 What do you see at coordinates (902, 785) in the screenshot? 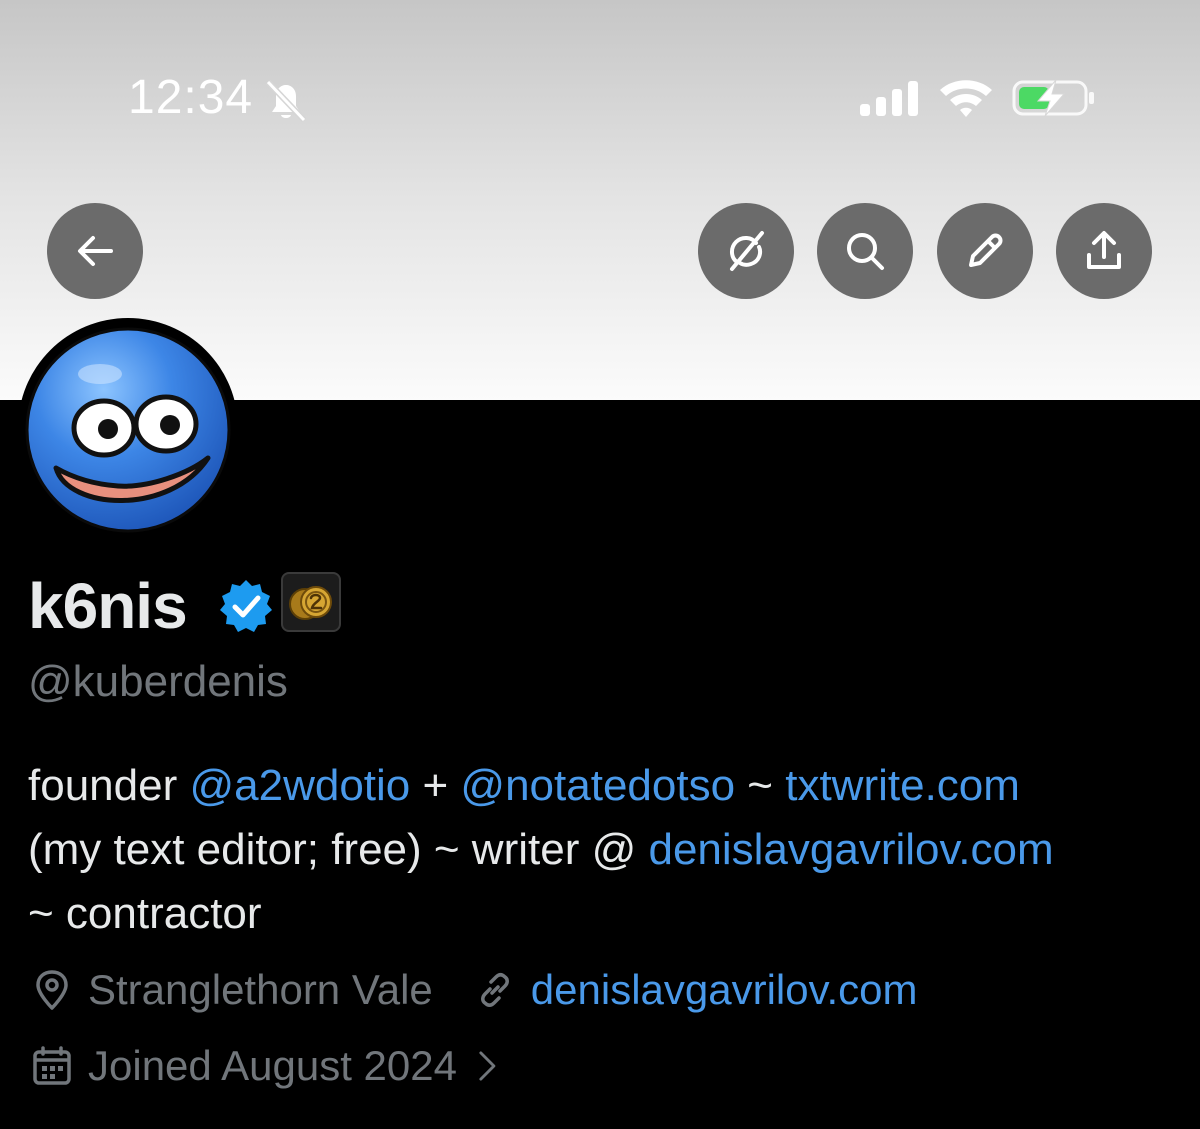
I see `bio-txtwrite-link: txtwrite.com` at bounding box center [902, 785].